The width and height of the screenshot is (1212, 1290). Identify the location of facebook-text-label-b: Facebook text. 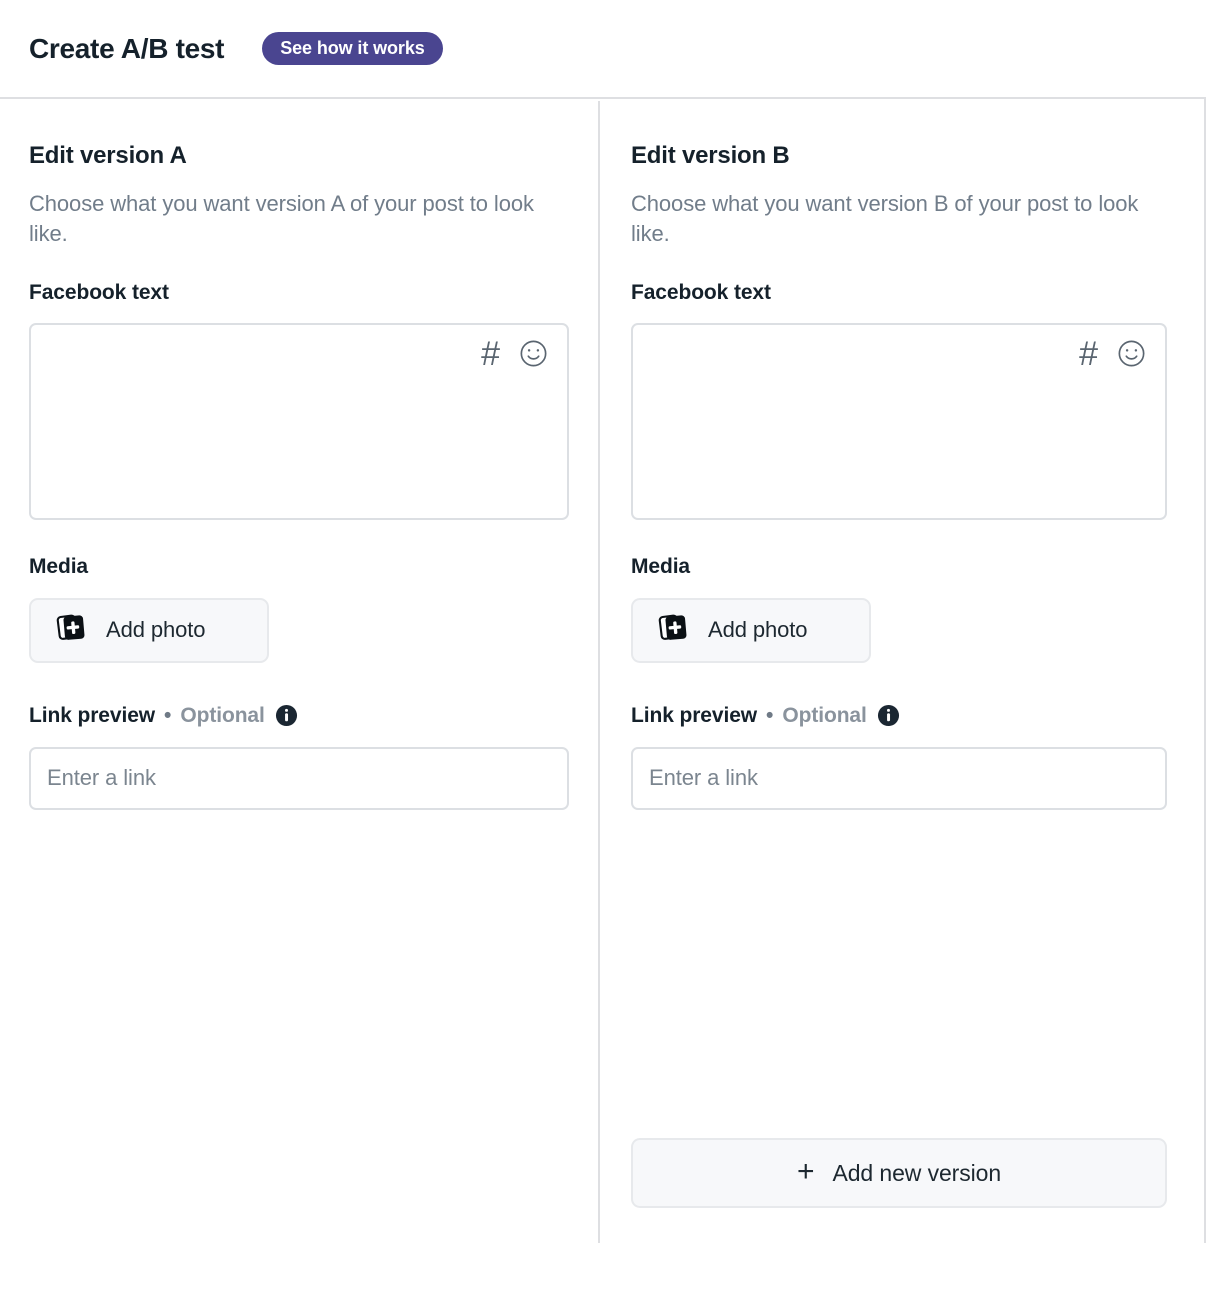
(701, 292).